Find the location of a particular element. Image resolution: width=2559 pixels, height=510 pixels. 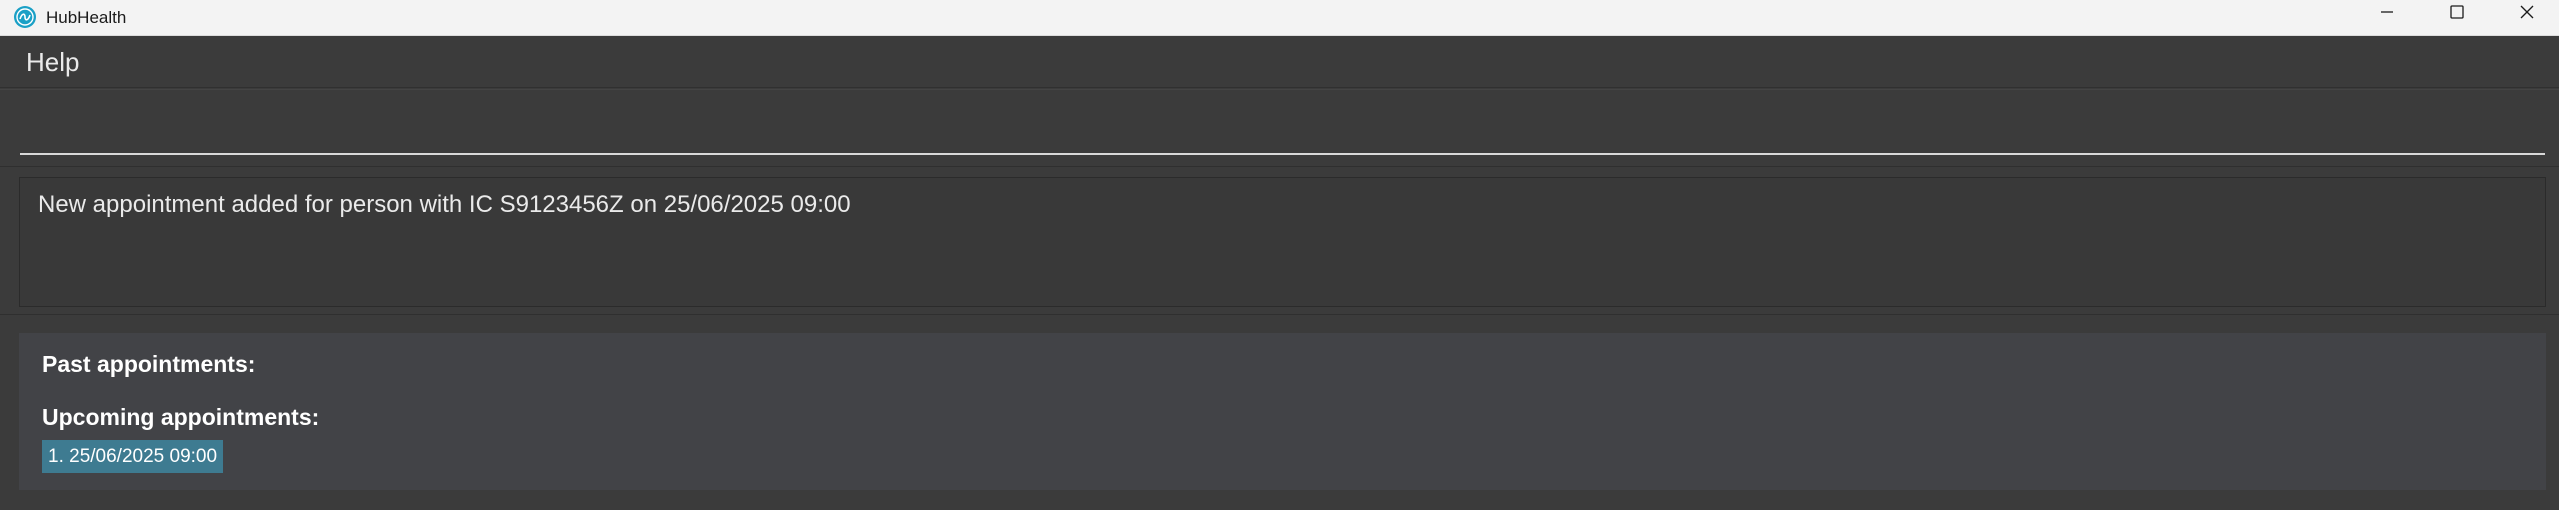

upcoming-appointments-label: Upcoming appointments: is located at coordinates (181, 417).